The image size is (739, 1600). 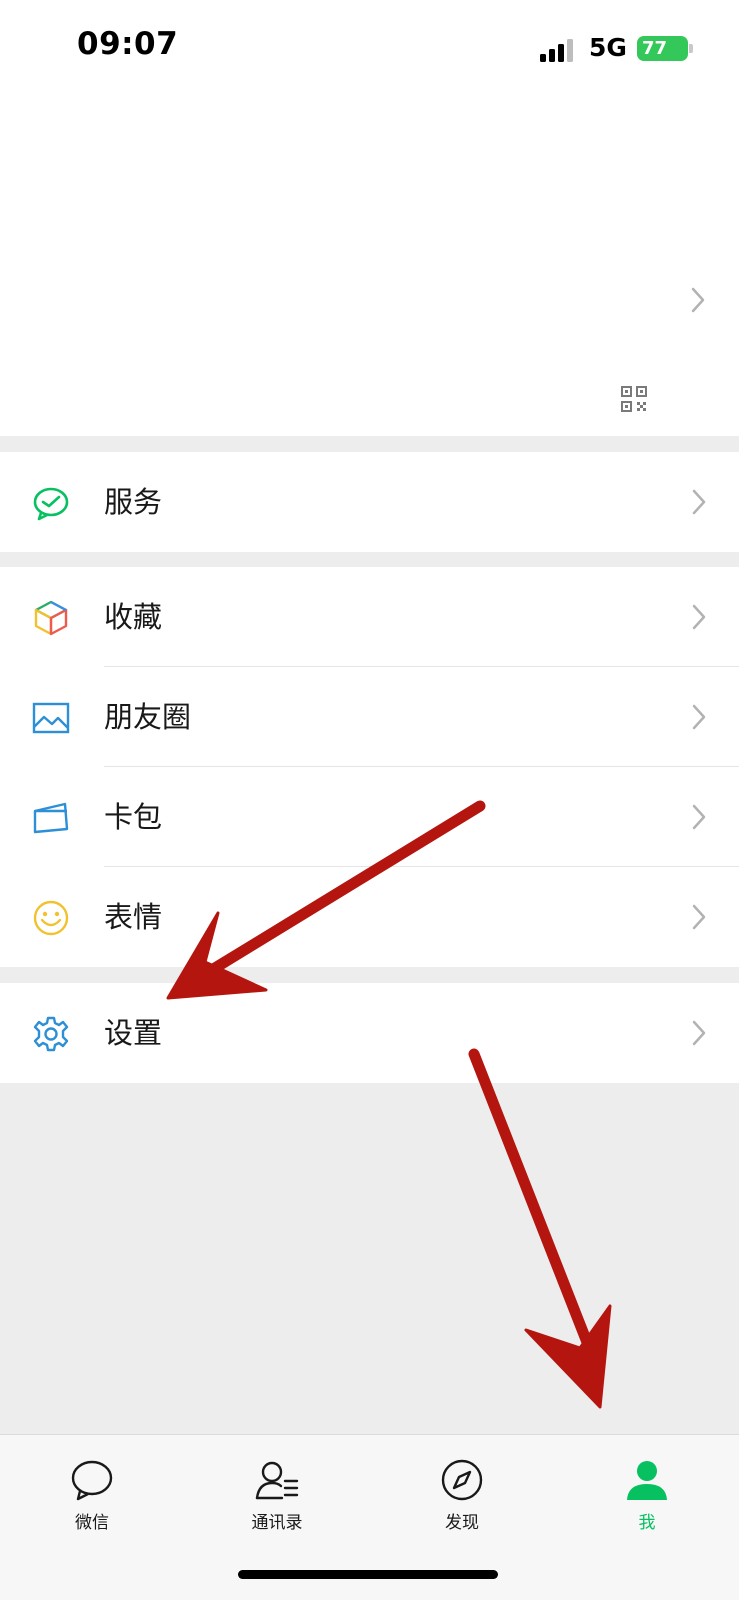 What do you see at coordinates (462, 1523) in the screenshot?
I see `tab-label: 发现` at bounding box center [462, 1523].